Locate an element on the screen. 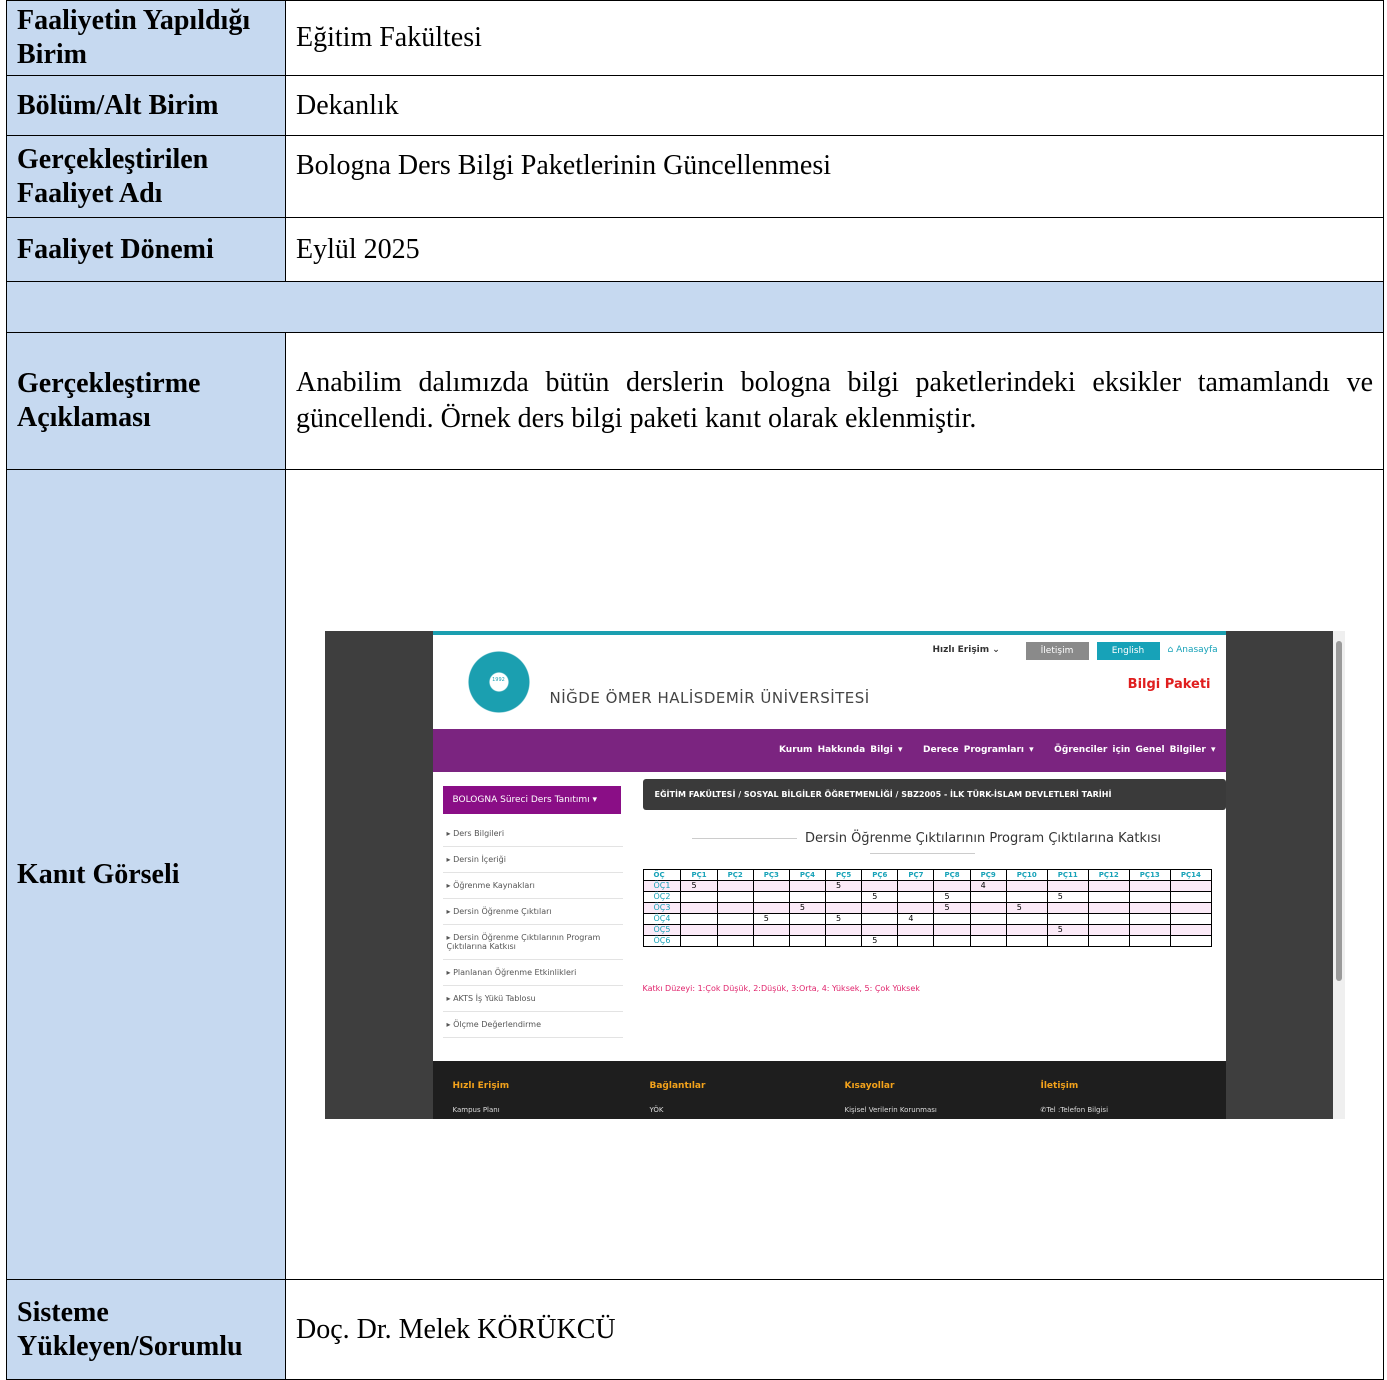 The image size is (1387, 1380). matrix-header-cell: PÇ12 is located at coordinates (1108, 874).